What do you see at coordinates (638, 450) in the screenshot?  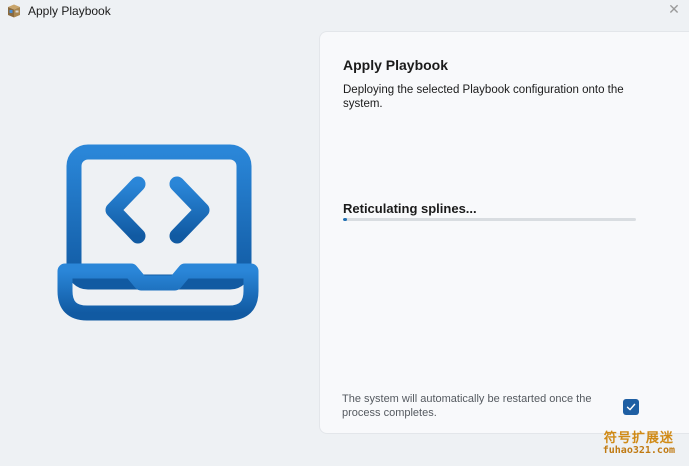 I see `watermark-url: fuhao321.com` at bounding box center [638, 450].